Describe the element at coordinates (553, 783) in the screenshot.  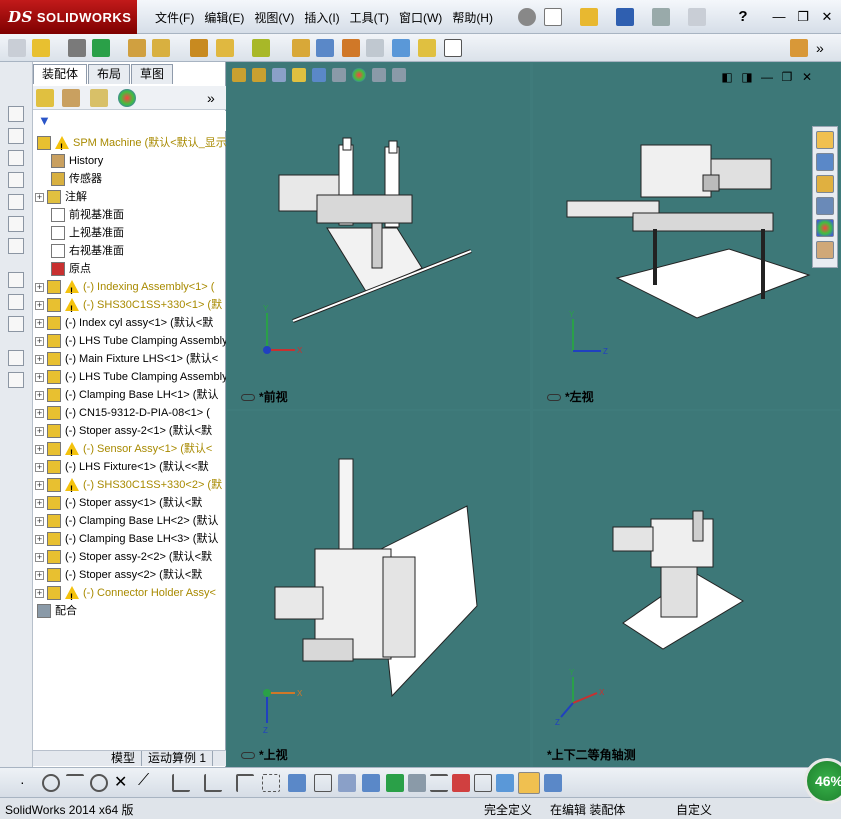
I see `section-icon` at that location.